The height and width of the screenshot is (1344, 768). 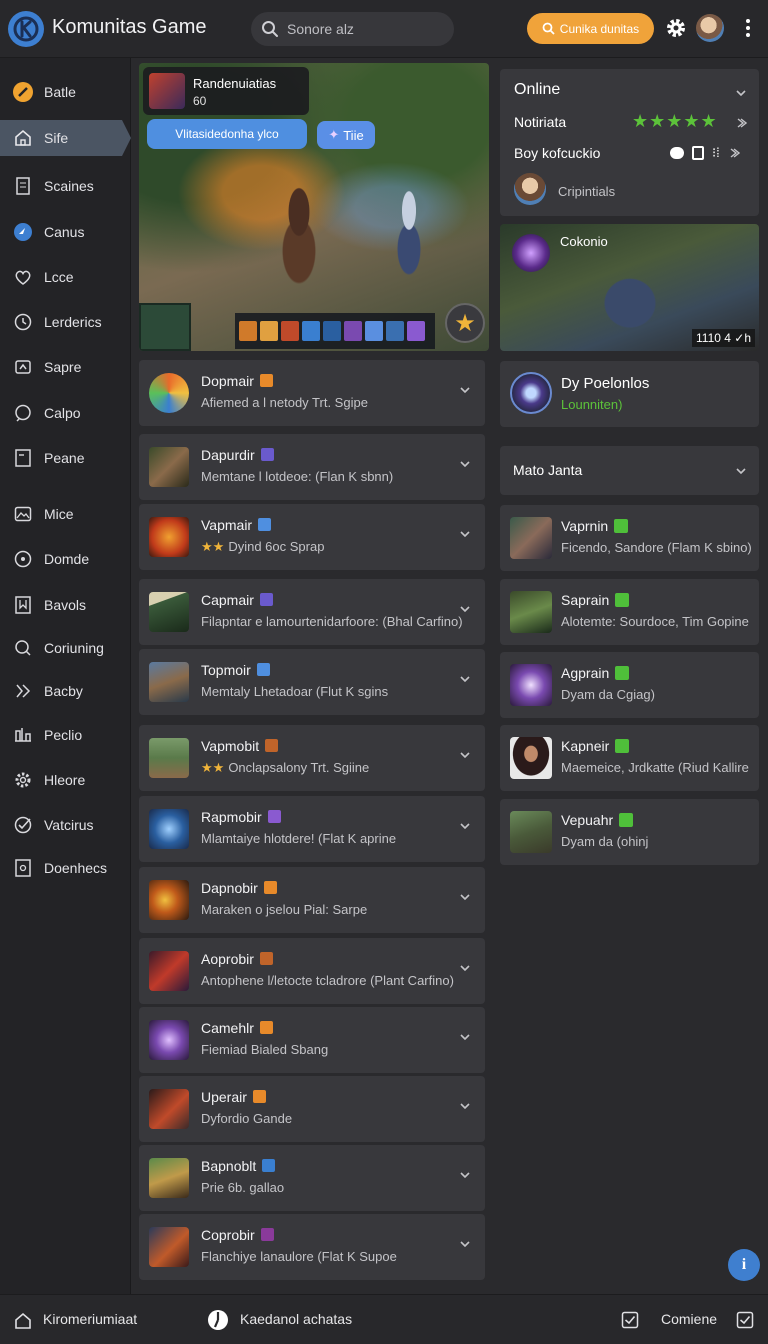 I want to click on heart-icon, so click(x=23, y=277).